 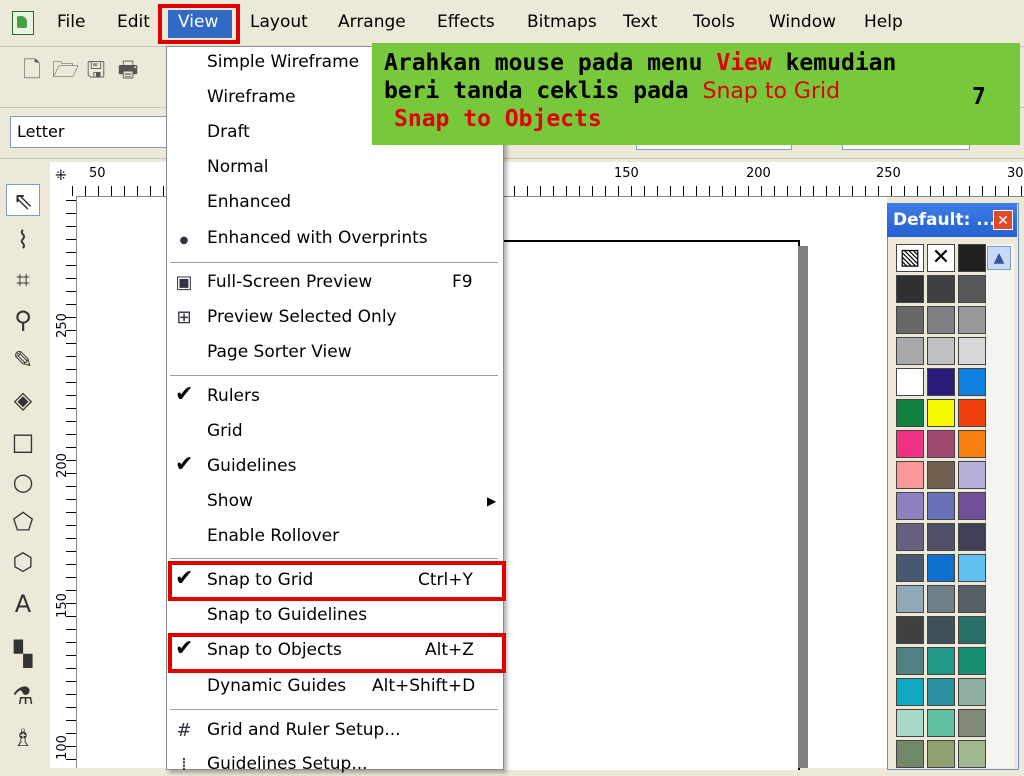 I want to click on interactive-blend-tool-icon: ▚, so click(x=23, y=654).